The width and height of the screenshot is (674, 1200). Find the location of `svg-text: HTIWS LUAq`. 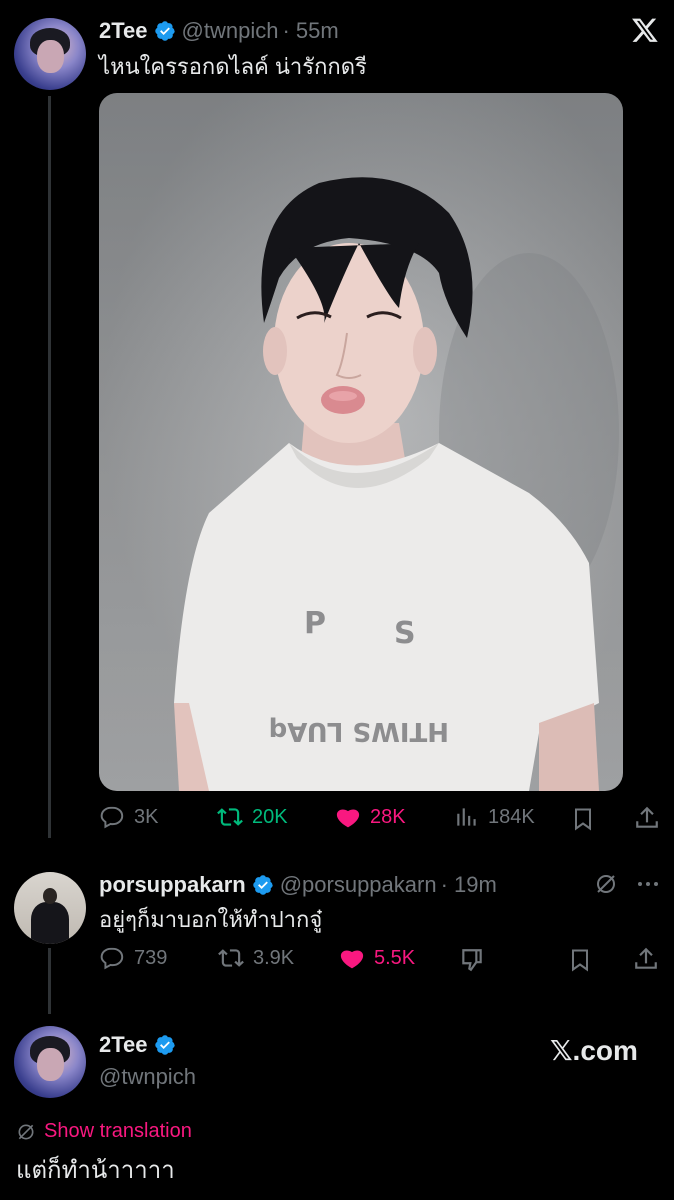

svg-text: HTIWS LUAq is located at coordinates (359, 731).